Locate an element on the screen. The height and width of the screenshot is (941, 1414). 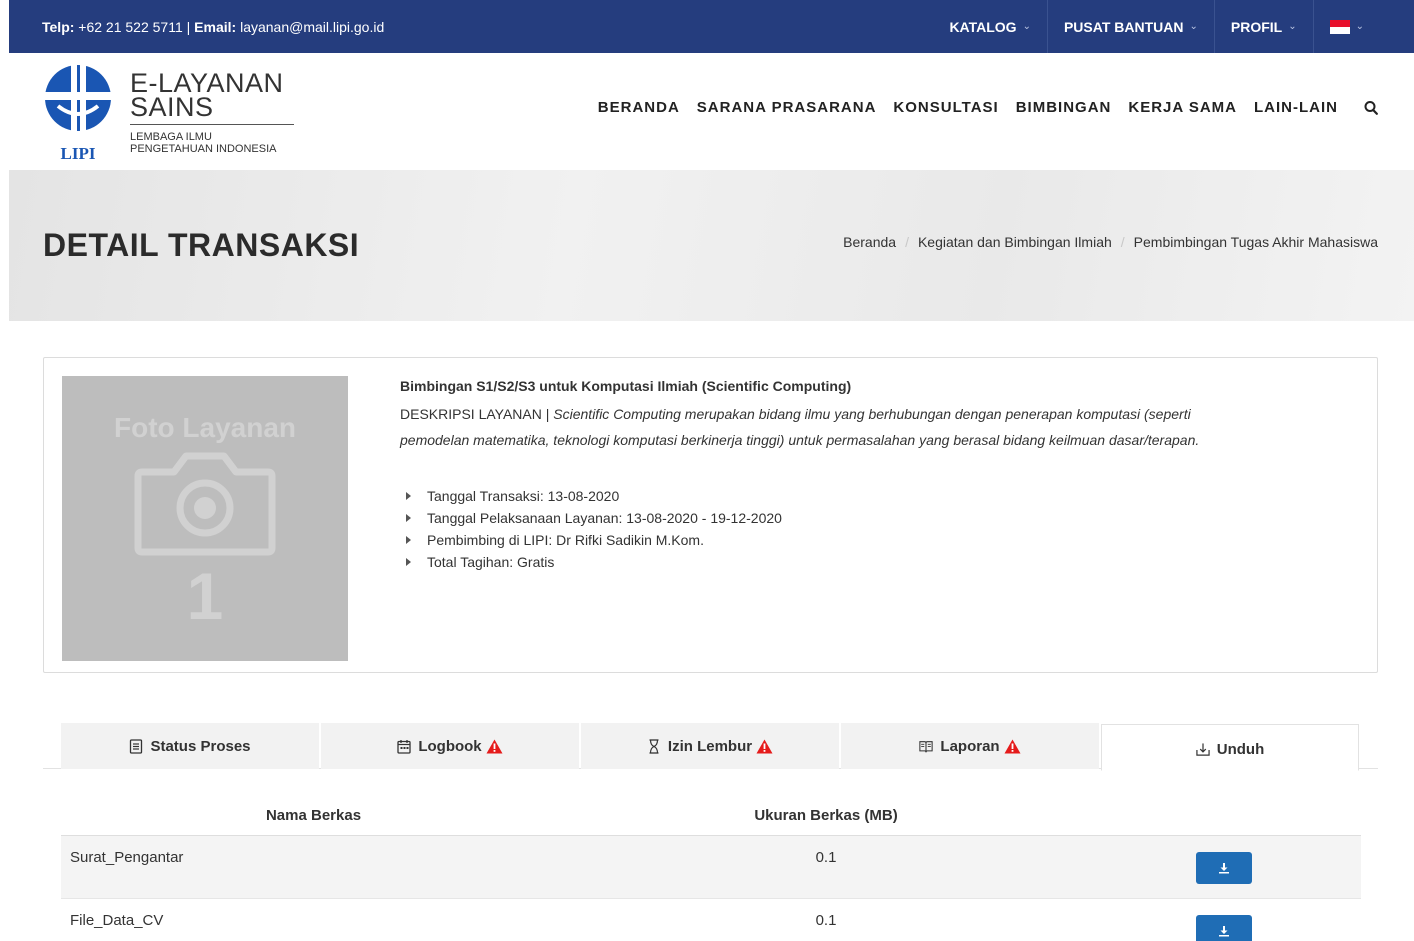
file-name: Surat_Pengantar is located at coordinates (127, 857).